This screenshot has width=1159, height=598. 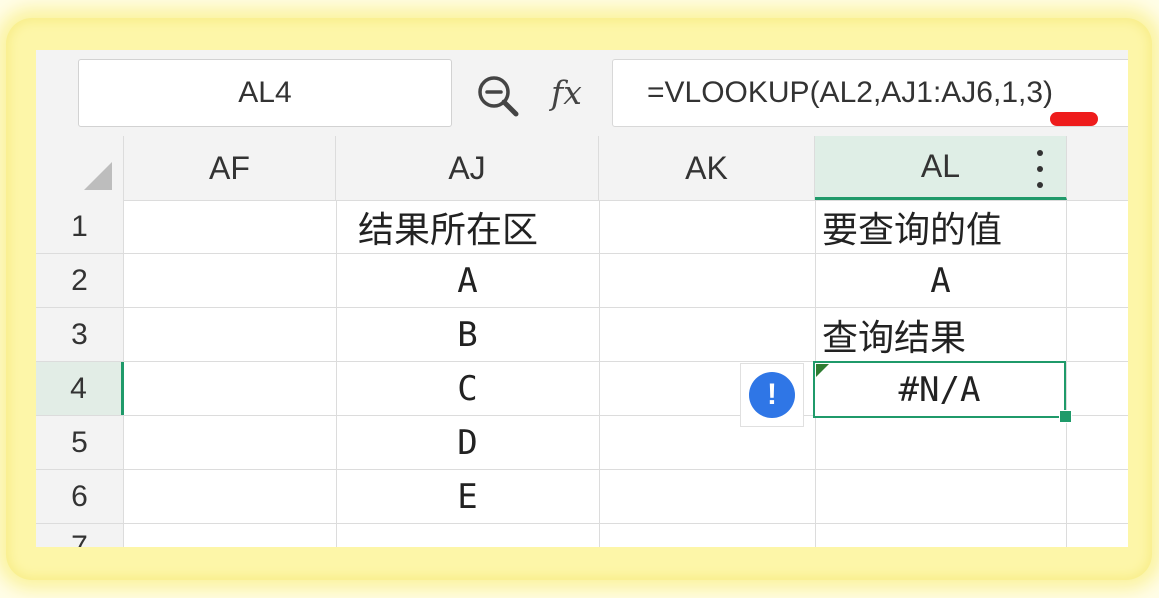 I want to click on table-row: 7, so click(x=582, y=535).